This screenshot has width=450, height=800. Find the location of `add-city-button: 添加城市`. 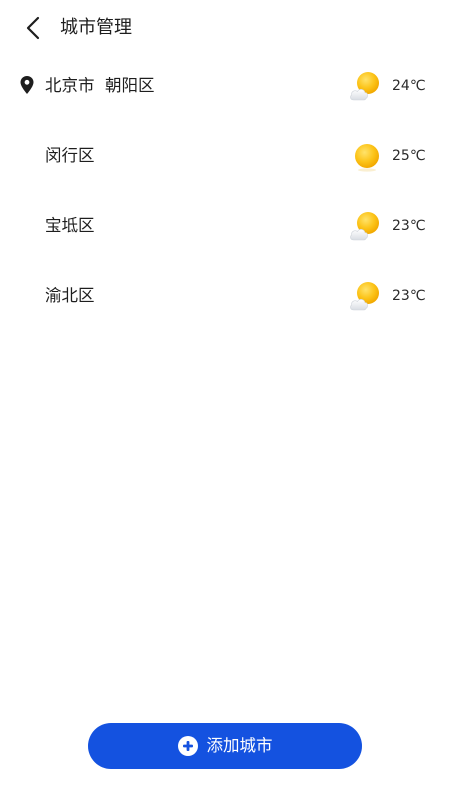

add-city-button: 添加城市 is located at coordinates (225, 746).